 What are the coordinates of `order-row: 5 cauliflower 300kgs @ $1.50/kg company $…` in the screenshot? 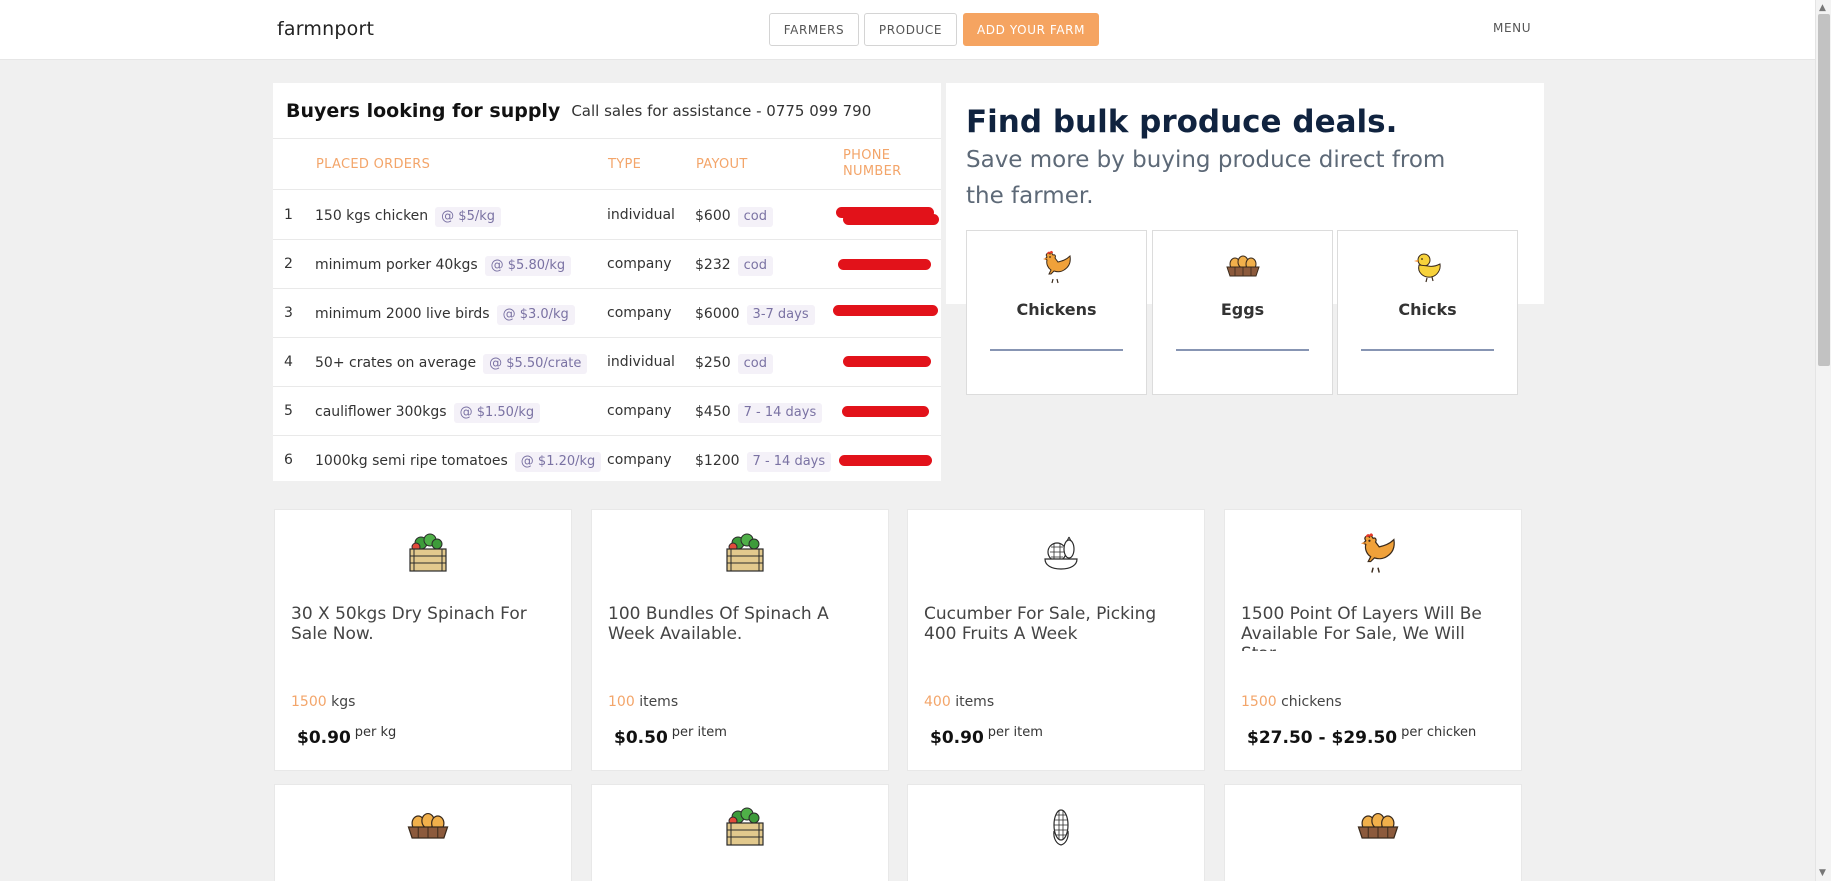 It's located at (607, 411).